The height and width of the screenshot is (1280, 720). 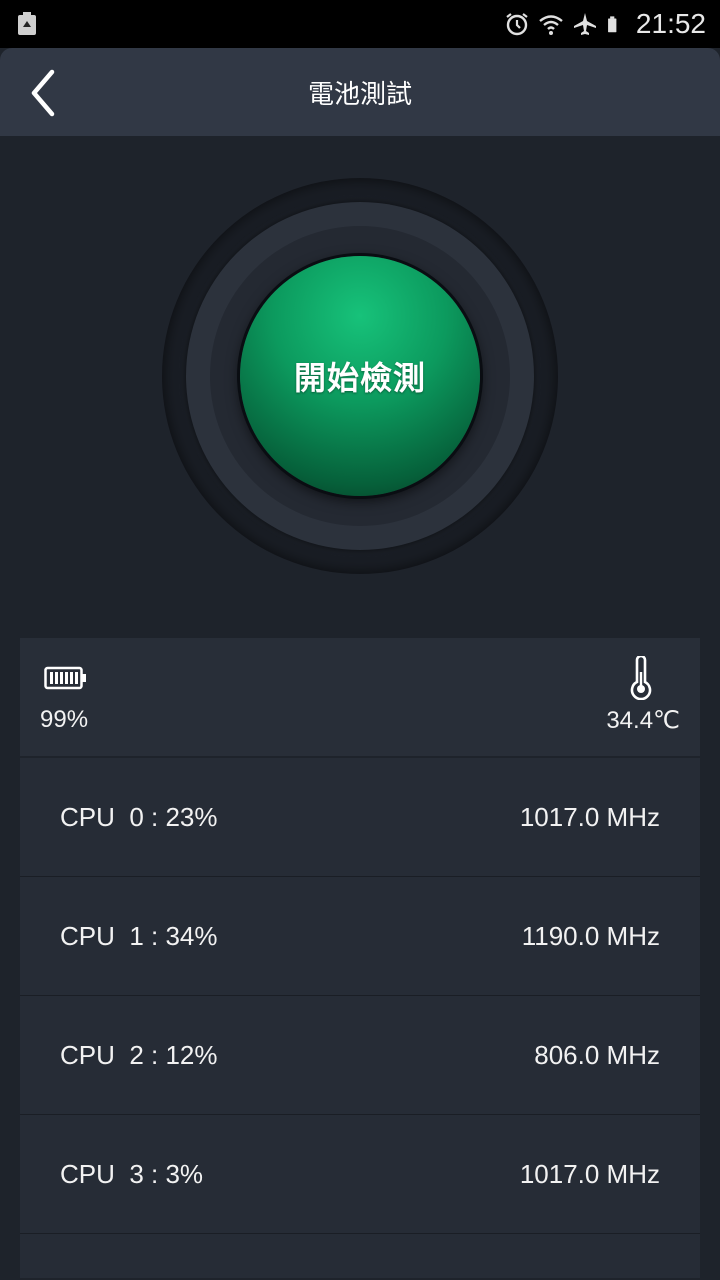 I want to click on cpu-row: CPU 2 : 12% 806.0 MHz, so click(x=360, y=1055).